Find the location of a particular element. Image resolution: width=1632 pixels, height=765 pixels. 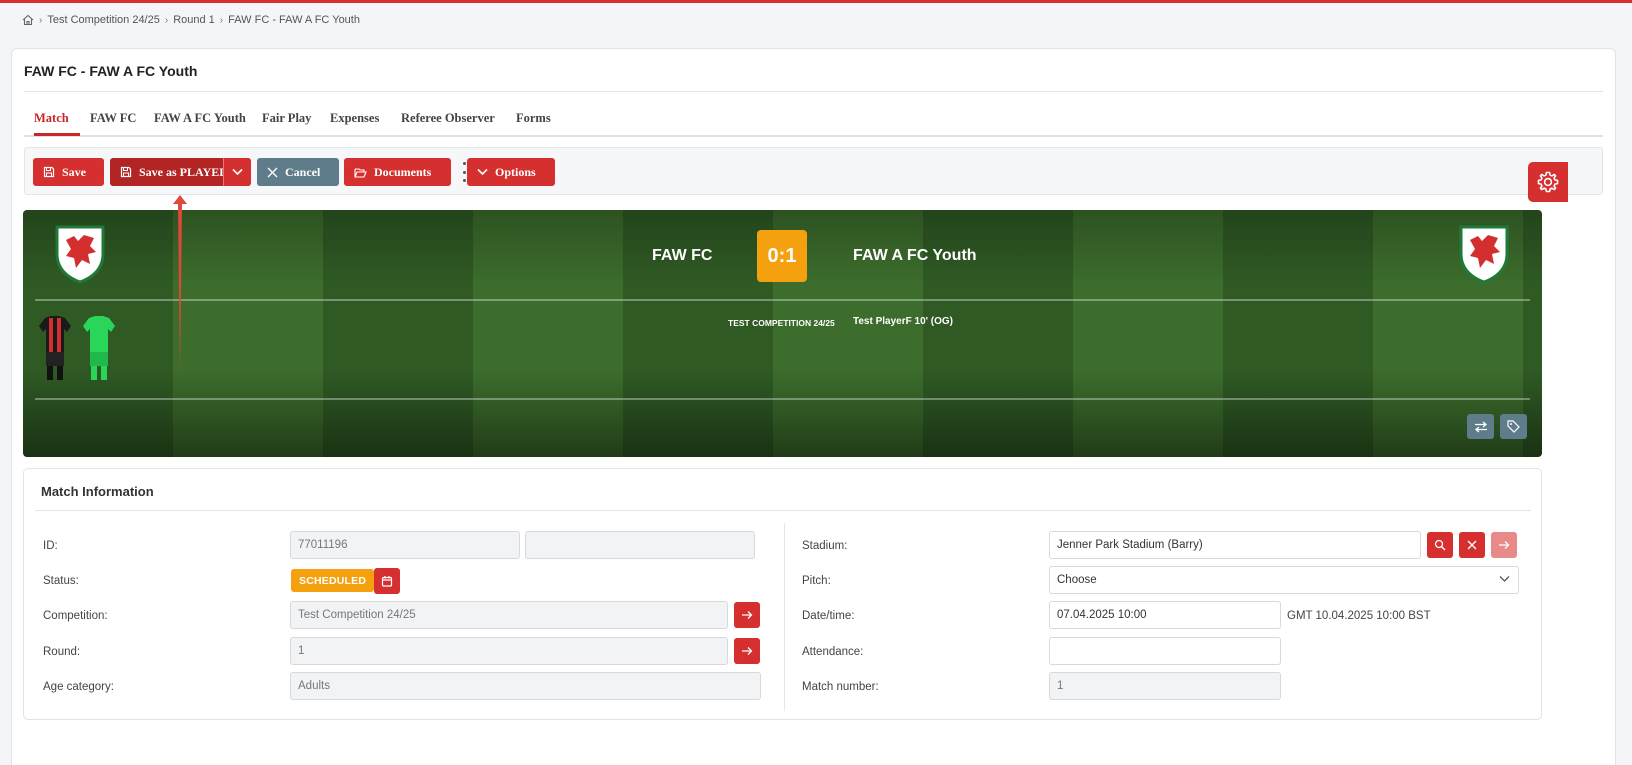

tab-fair-play: Fair Play is located at coordinates (286, 118).